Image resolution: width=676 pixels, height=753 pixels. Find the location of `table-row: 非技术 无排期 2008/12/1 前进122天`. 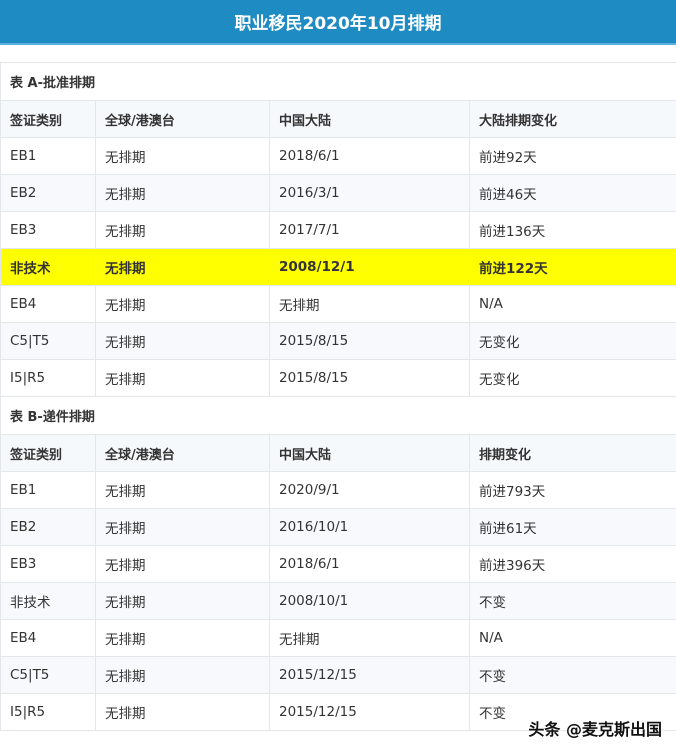

table-row: 非技术 无排期 2008/12/1 前进122天 is located at coordinates (338, 267).